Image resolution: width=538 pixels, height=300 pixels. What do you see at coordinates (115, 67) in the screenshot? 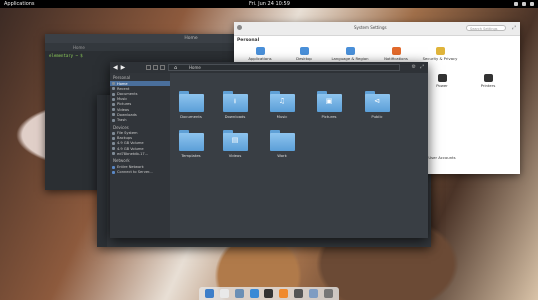
I see `back-icon: ◀` at bounding box center [115, 67].